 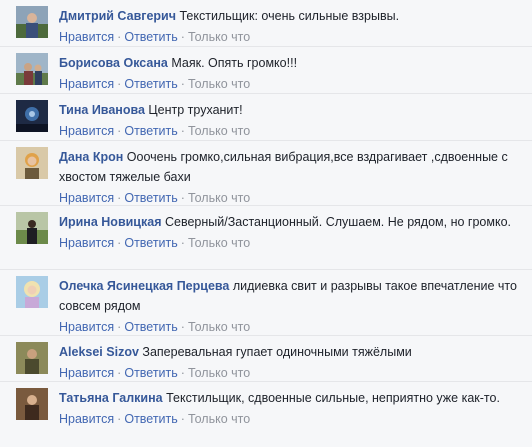 I want to click on comment-author: Aleksei Sizov, so click(x=99, y=352).